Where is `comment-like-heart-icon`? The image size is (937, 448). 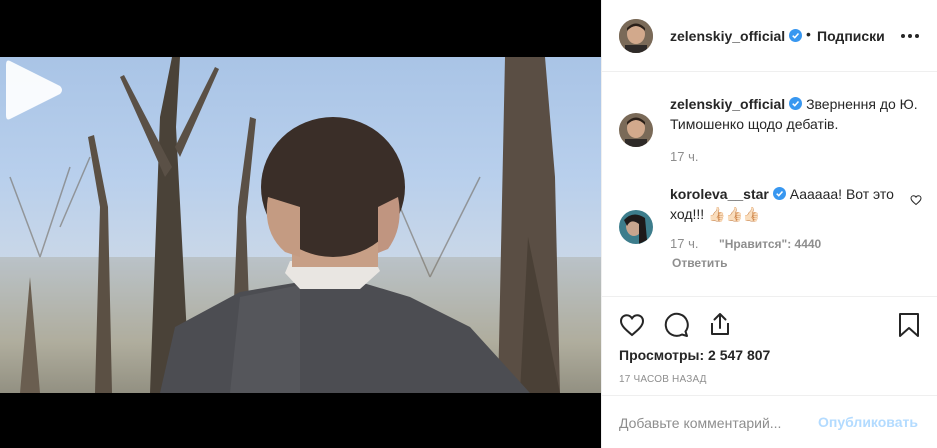
comment-like-heart-icon is located at coordinates (916, 200).